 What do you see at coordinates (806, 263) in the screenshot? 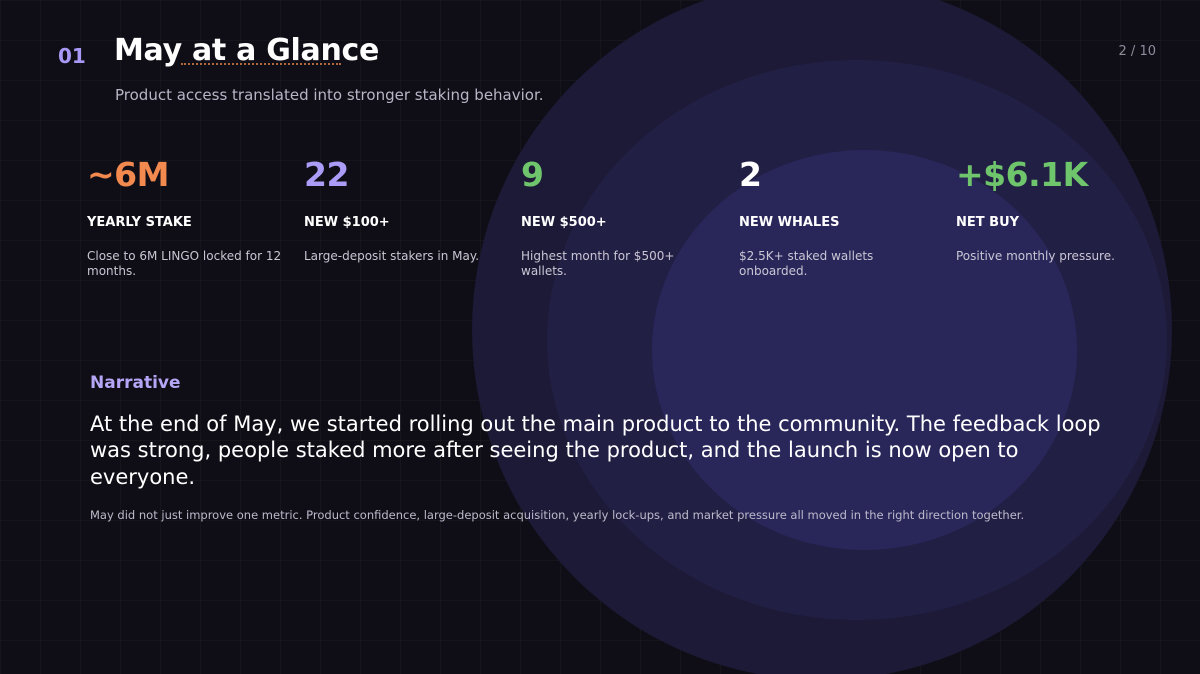
I see `metric-description: $2.5K+ staked wallets onboarded.` at bounding box center [806, 263].